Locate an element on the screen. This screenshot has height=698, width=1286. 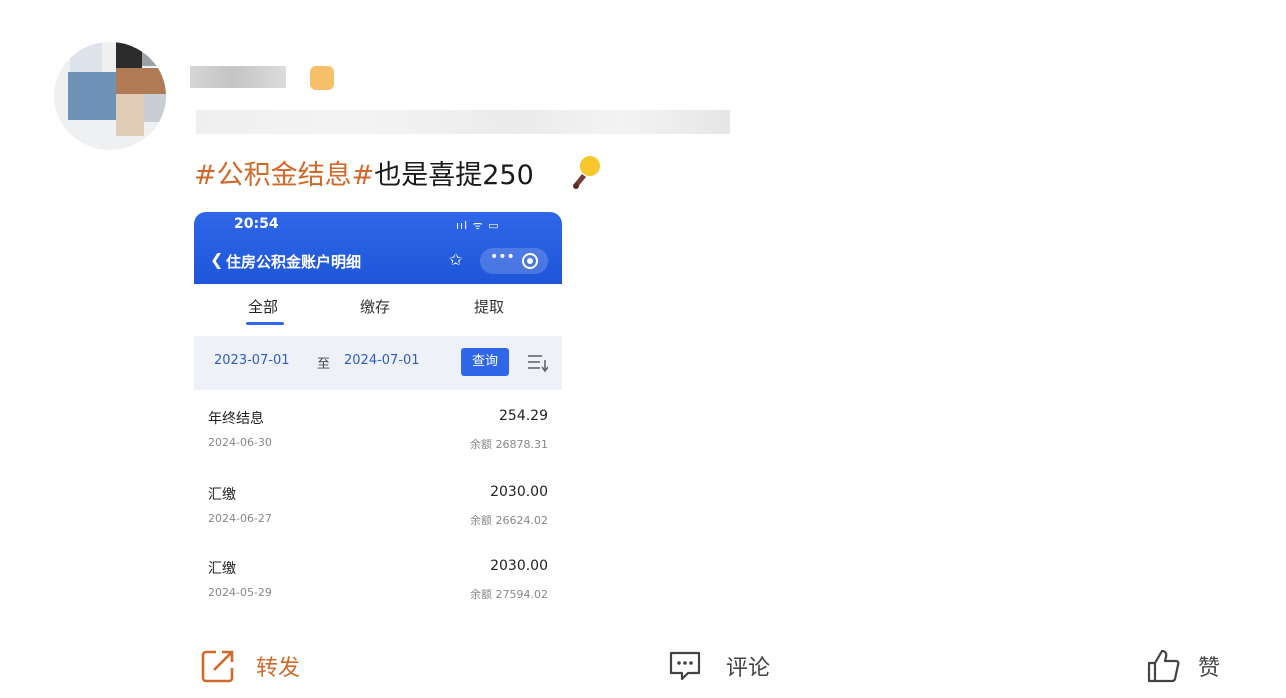
topic-link: #公积金结息# is located at coordinates (284, 175).